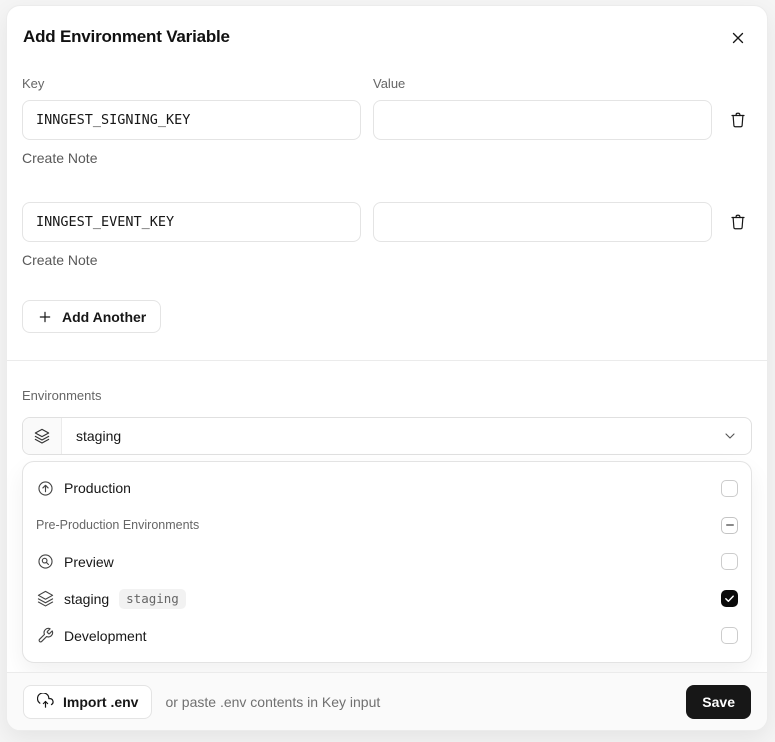  I want to click on add-another-button: Add Another, so click(92, 316).